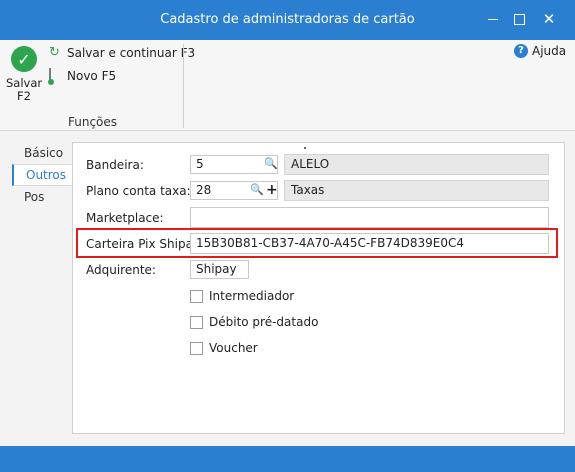  Describe the element at coordinates (183, 86) in the screenshot. I see `ribbon-separator` at that location.